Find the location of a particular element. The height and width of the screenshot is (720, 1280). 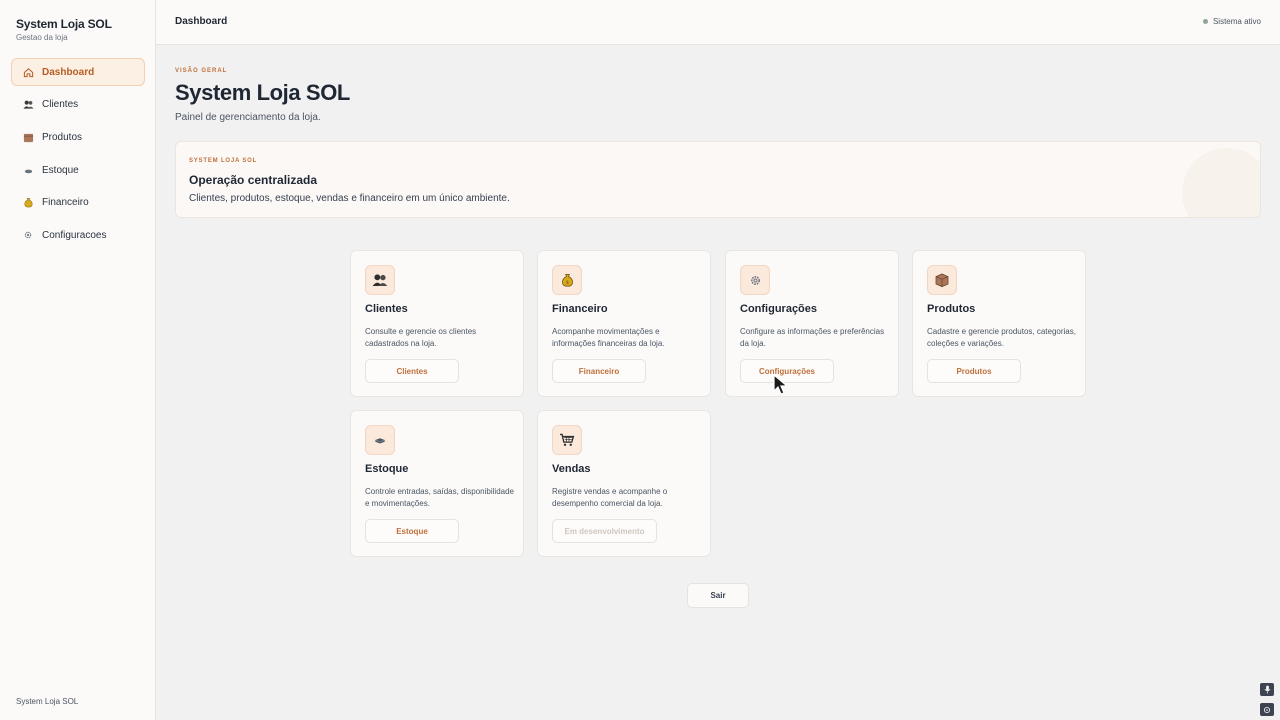

status-indicator: Sistema ativo is located at coordinates (1231, 21).